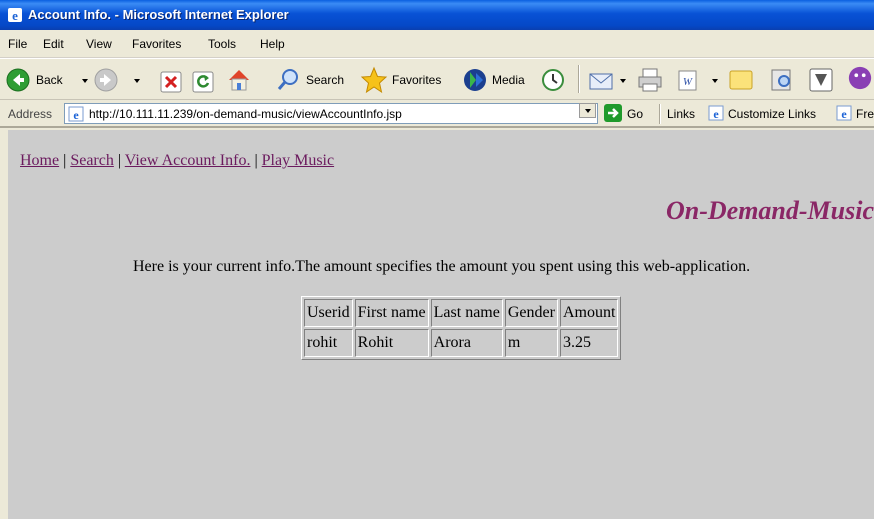 The width and height of the screenshot is (874, 519). Describe the element at coordinates (188, 160) in the screenshot. I see `nav-view-account-link: View Account Info.` at that location.